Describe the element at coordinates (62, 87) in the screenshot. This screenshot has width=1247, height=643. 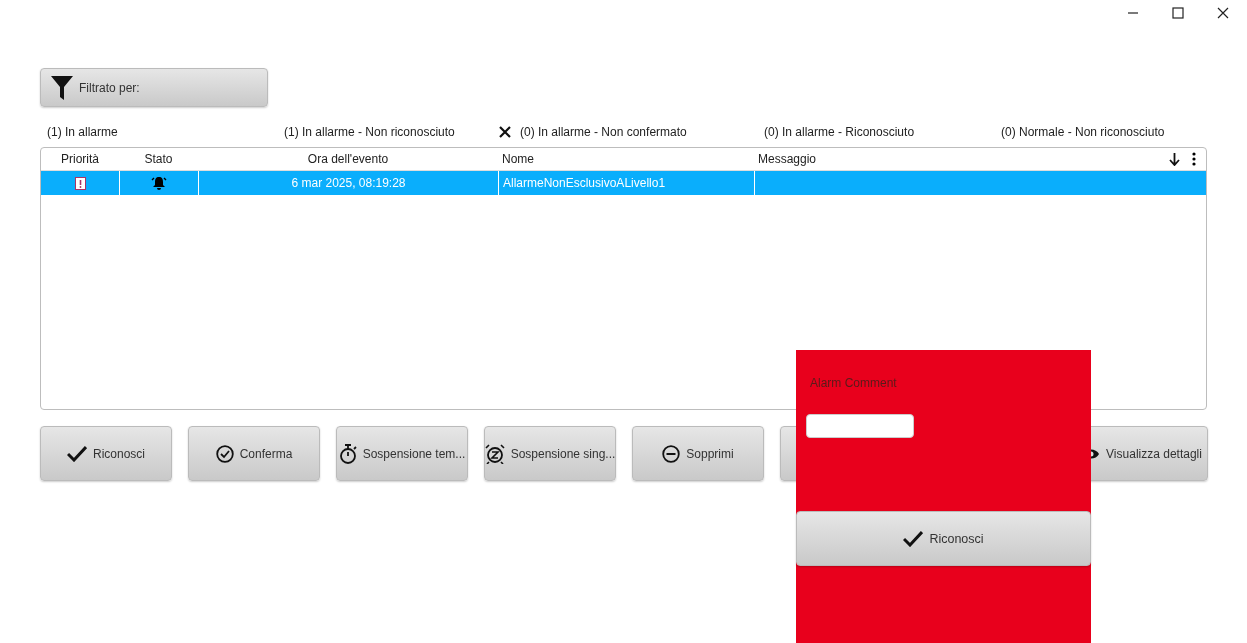
I see `filter-icon` at that location.